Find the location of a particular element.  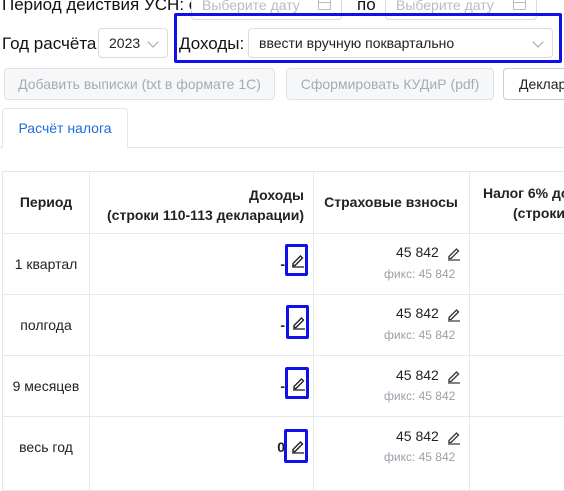

period-to-placeholder: Выберите дату is located at coordinates (445, 6).